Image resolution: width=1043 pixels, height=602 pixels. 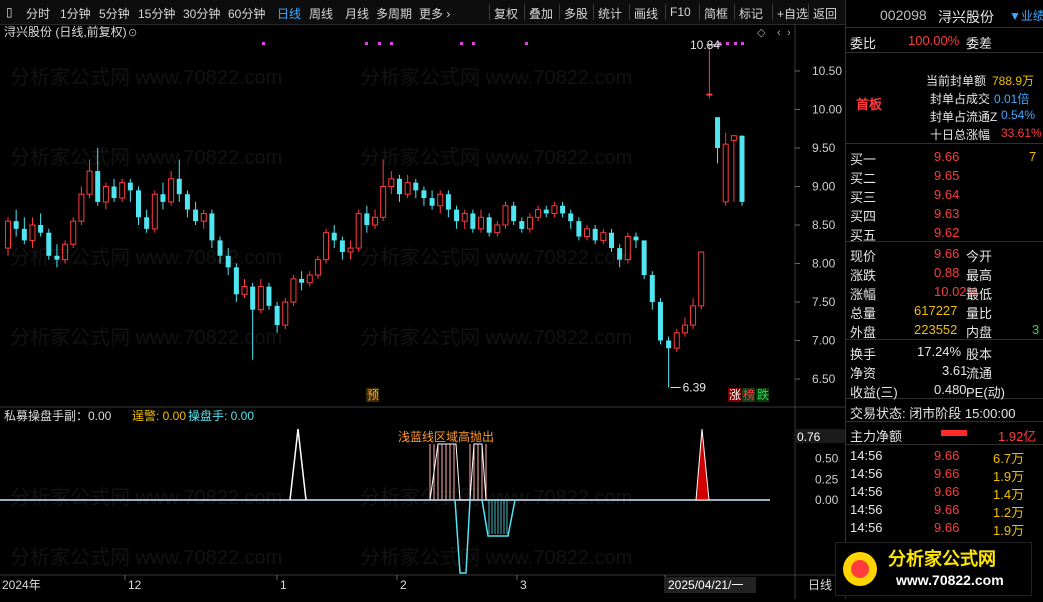 What do you see at coordinates (933, 413) in the screenshot?
I see `trade-state: 交易状态: 闭市阶段 15:00:00` at bounding box center [933, 413].